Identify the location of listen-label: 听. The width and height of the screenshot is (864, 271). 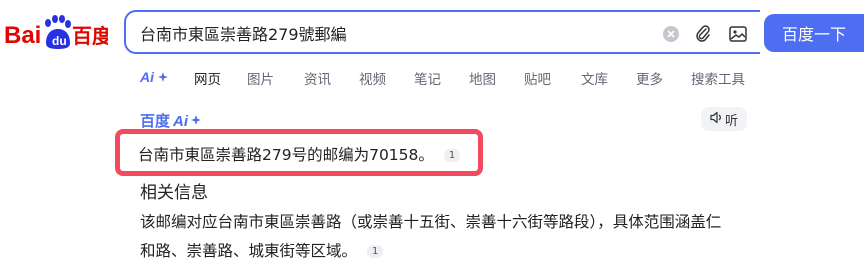
(731, 121).